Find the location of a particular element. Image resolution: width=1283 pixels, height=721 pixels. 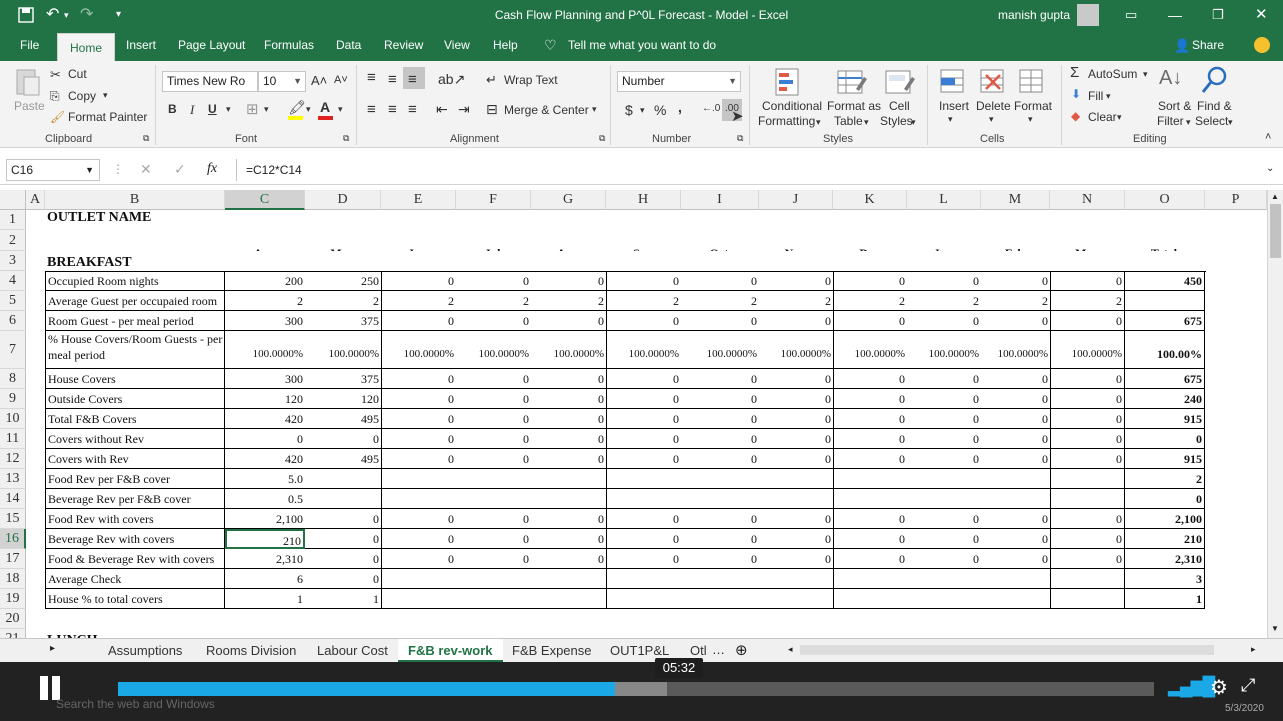

font-color-dropdown-icon: ▾ is located at coordinates (340, 109).